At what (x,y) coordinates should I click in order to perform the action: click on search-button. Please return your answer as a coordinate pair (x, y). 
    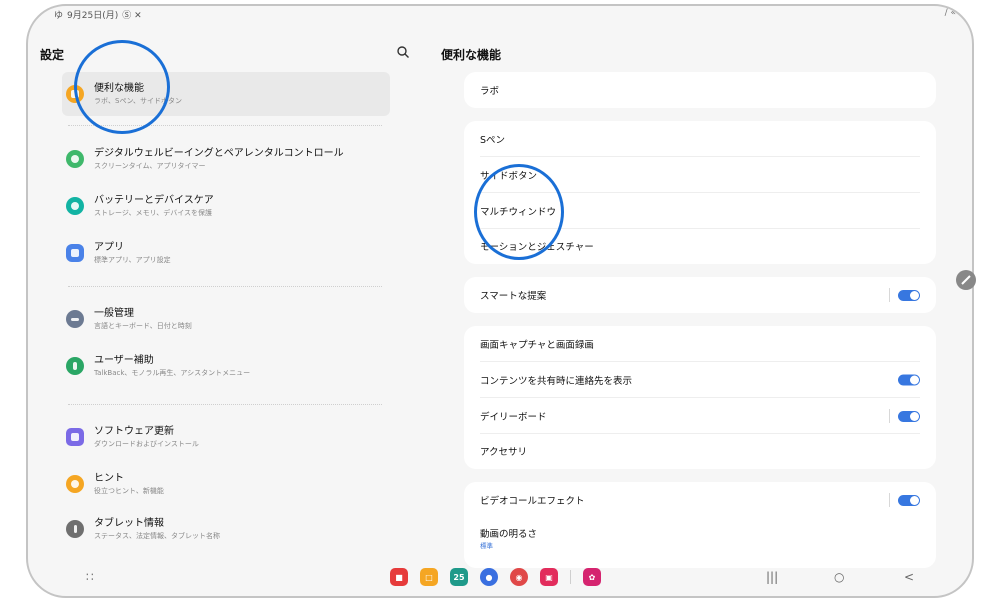
    Looking at the image, I should click on (405, 53).